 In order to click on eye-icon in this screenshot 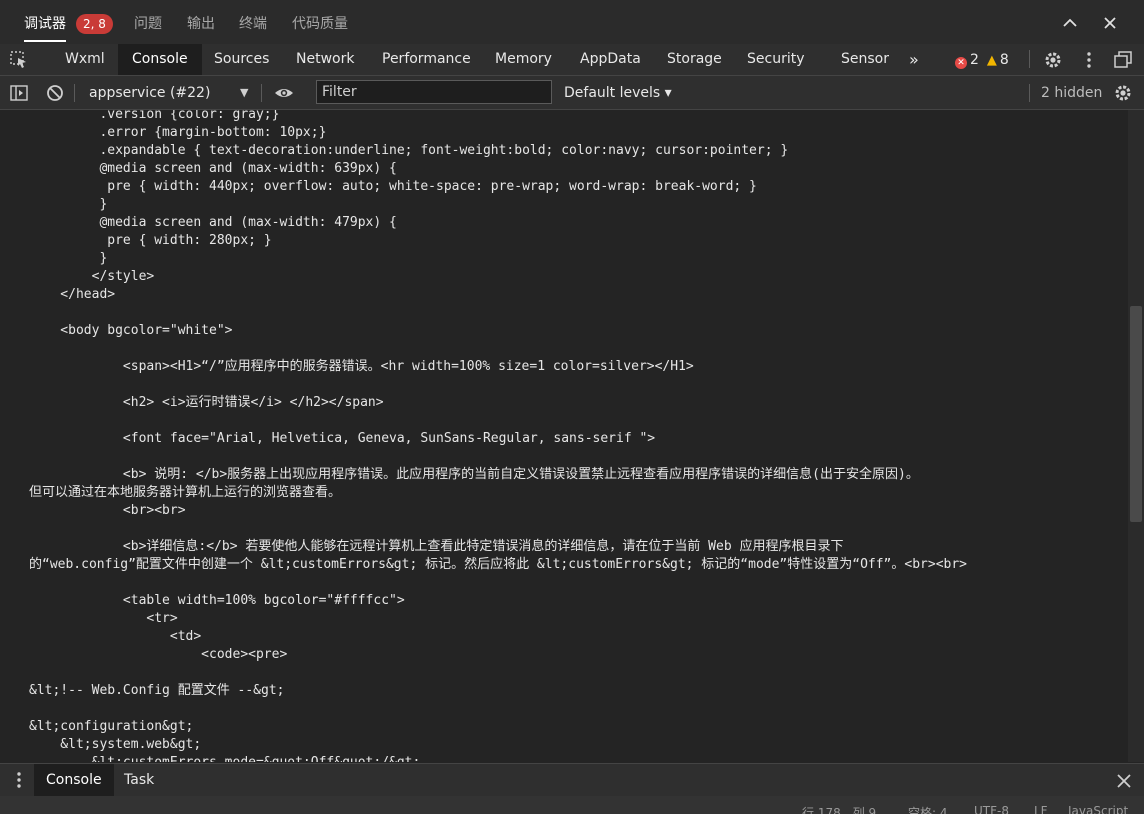, I will do `click(284, 93)`.